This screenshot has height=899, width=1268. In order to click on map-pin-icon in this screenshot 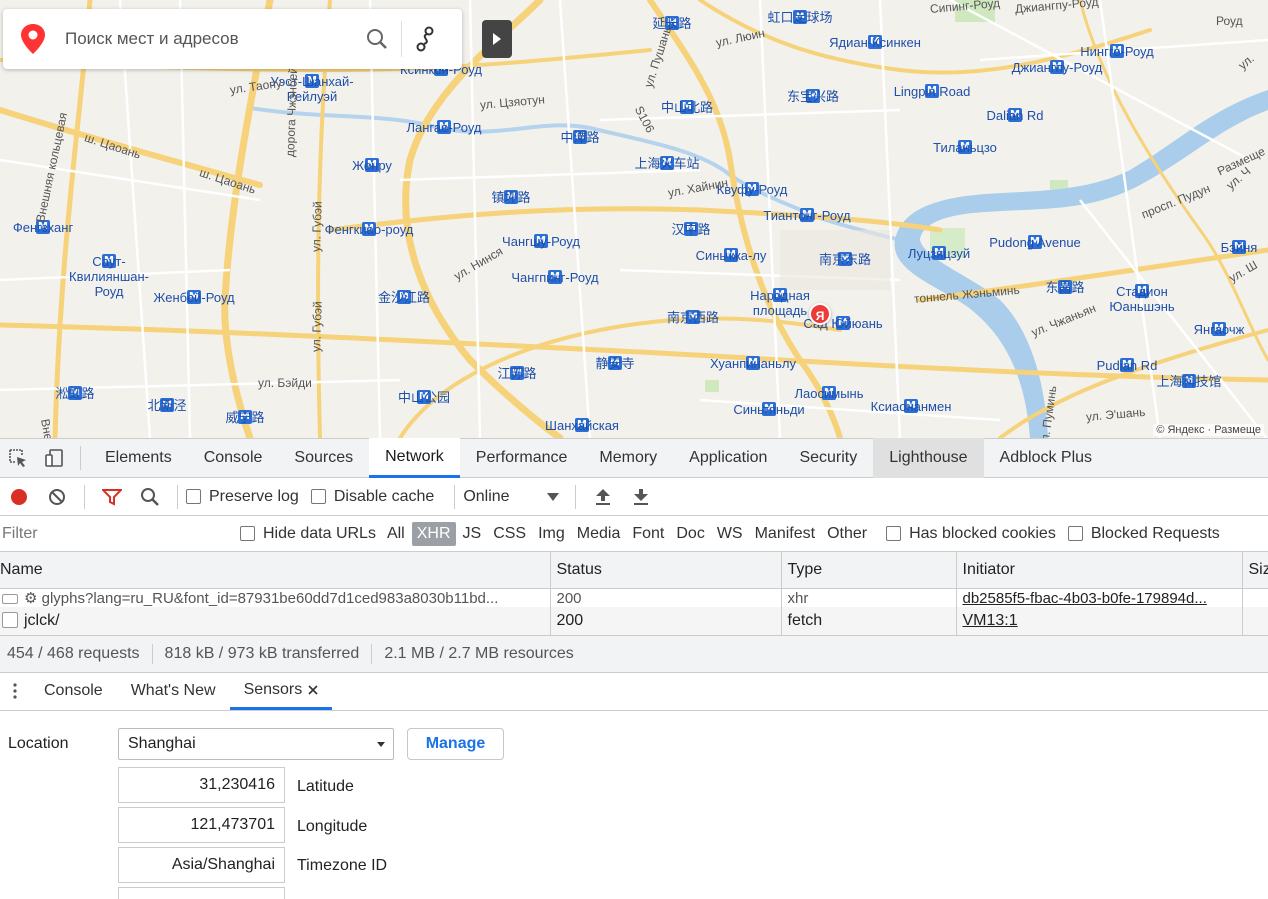, I will do `click(33, 39)`.